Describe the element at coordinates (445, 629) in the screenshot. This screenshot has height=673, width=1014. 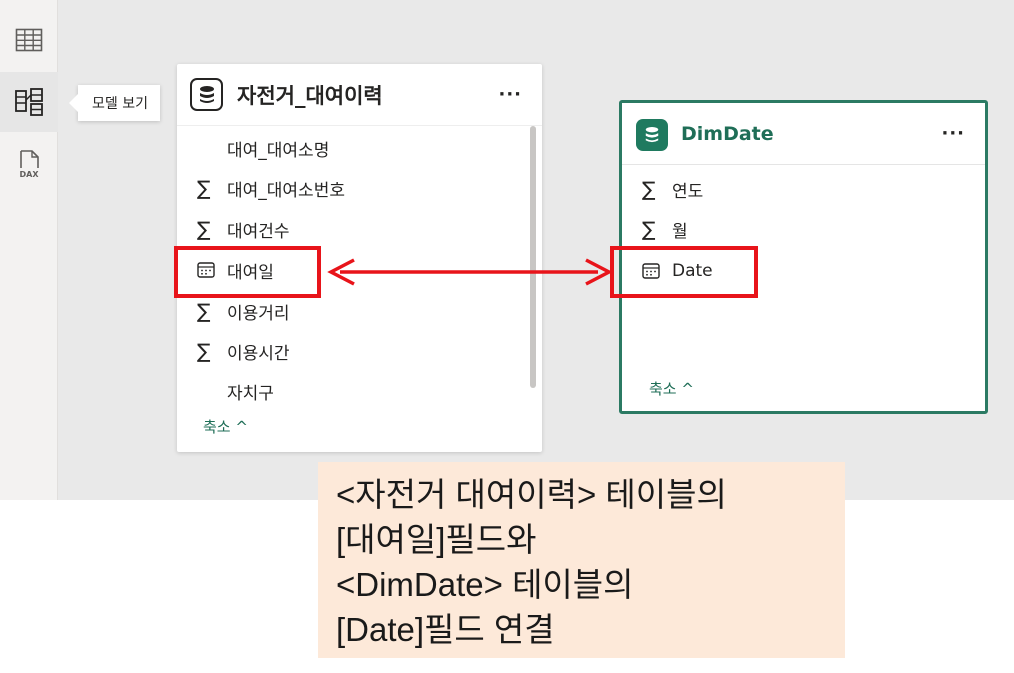
I see `note-line: [Date]필드 연결` at that location.